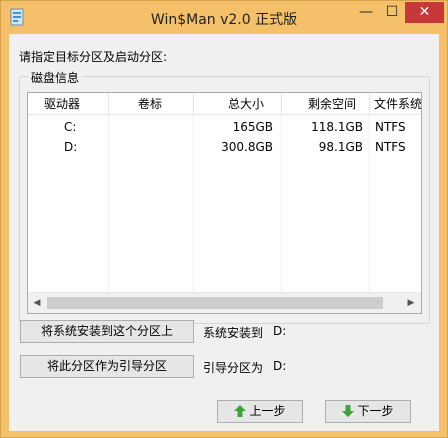 This screenshot has width=448, height=438. I want to click on install-to-partition-button: 将系统安装到这个分区上, so click(107, 331).